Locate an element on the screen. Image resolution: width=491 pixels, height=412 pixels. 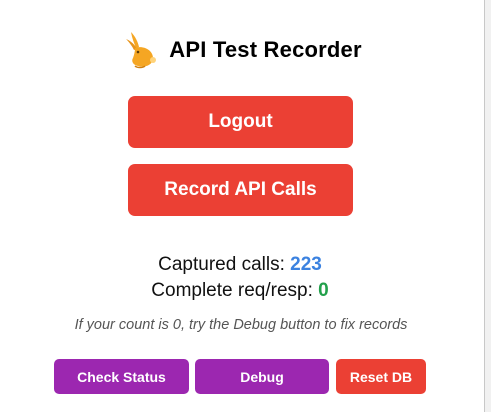
stats-panel: Captured calls: 223 Complete req/resp: 0 is located at coordinates (240, 278).